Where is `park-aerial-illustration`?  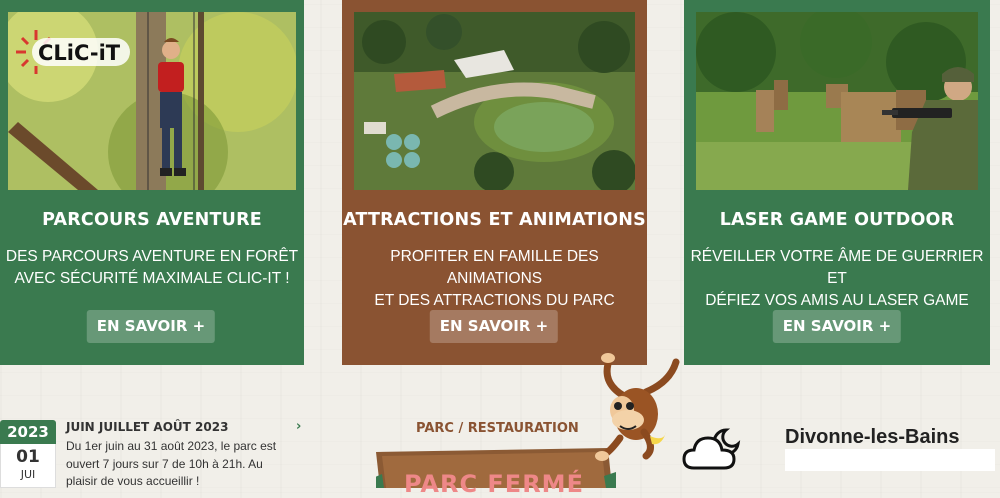
park-aerial-illustration is located at coordinates (494, 101).